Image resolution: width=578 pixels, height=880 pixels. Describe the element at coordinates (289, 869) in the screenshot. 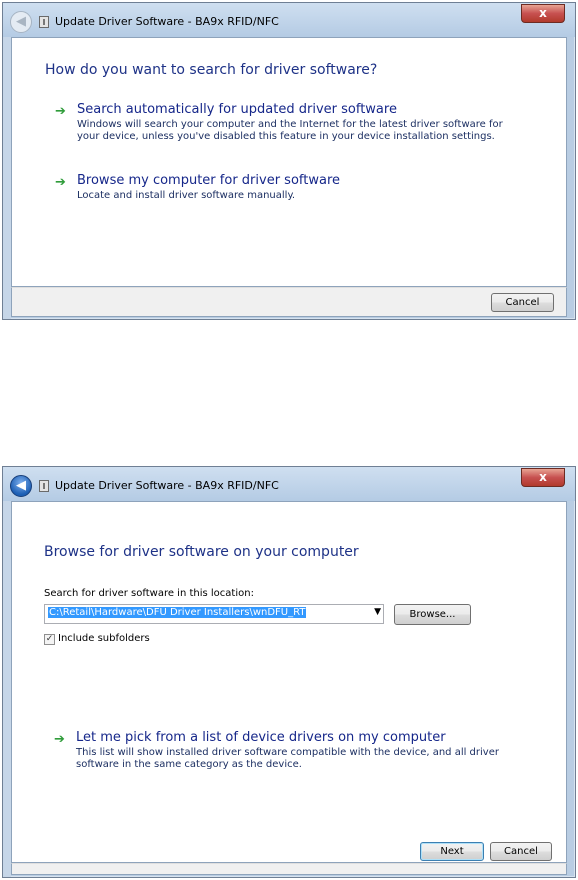

I see `command-area` at that location.